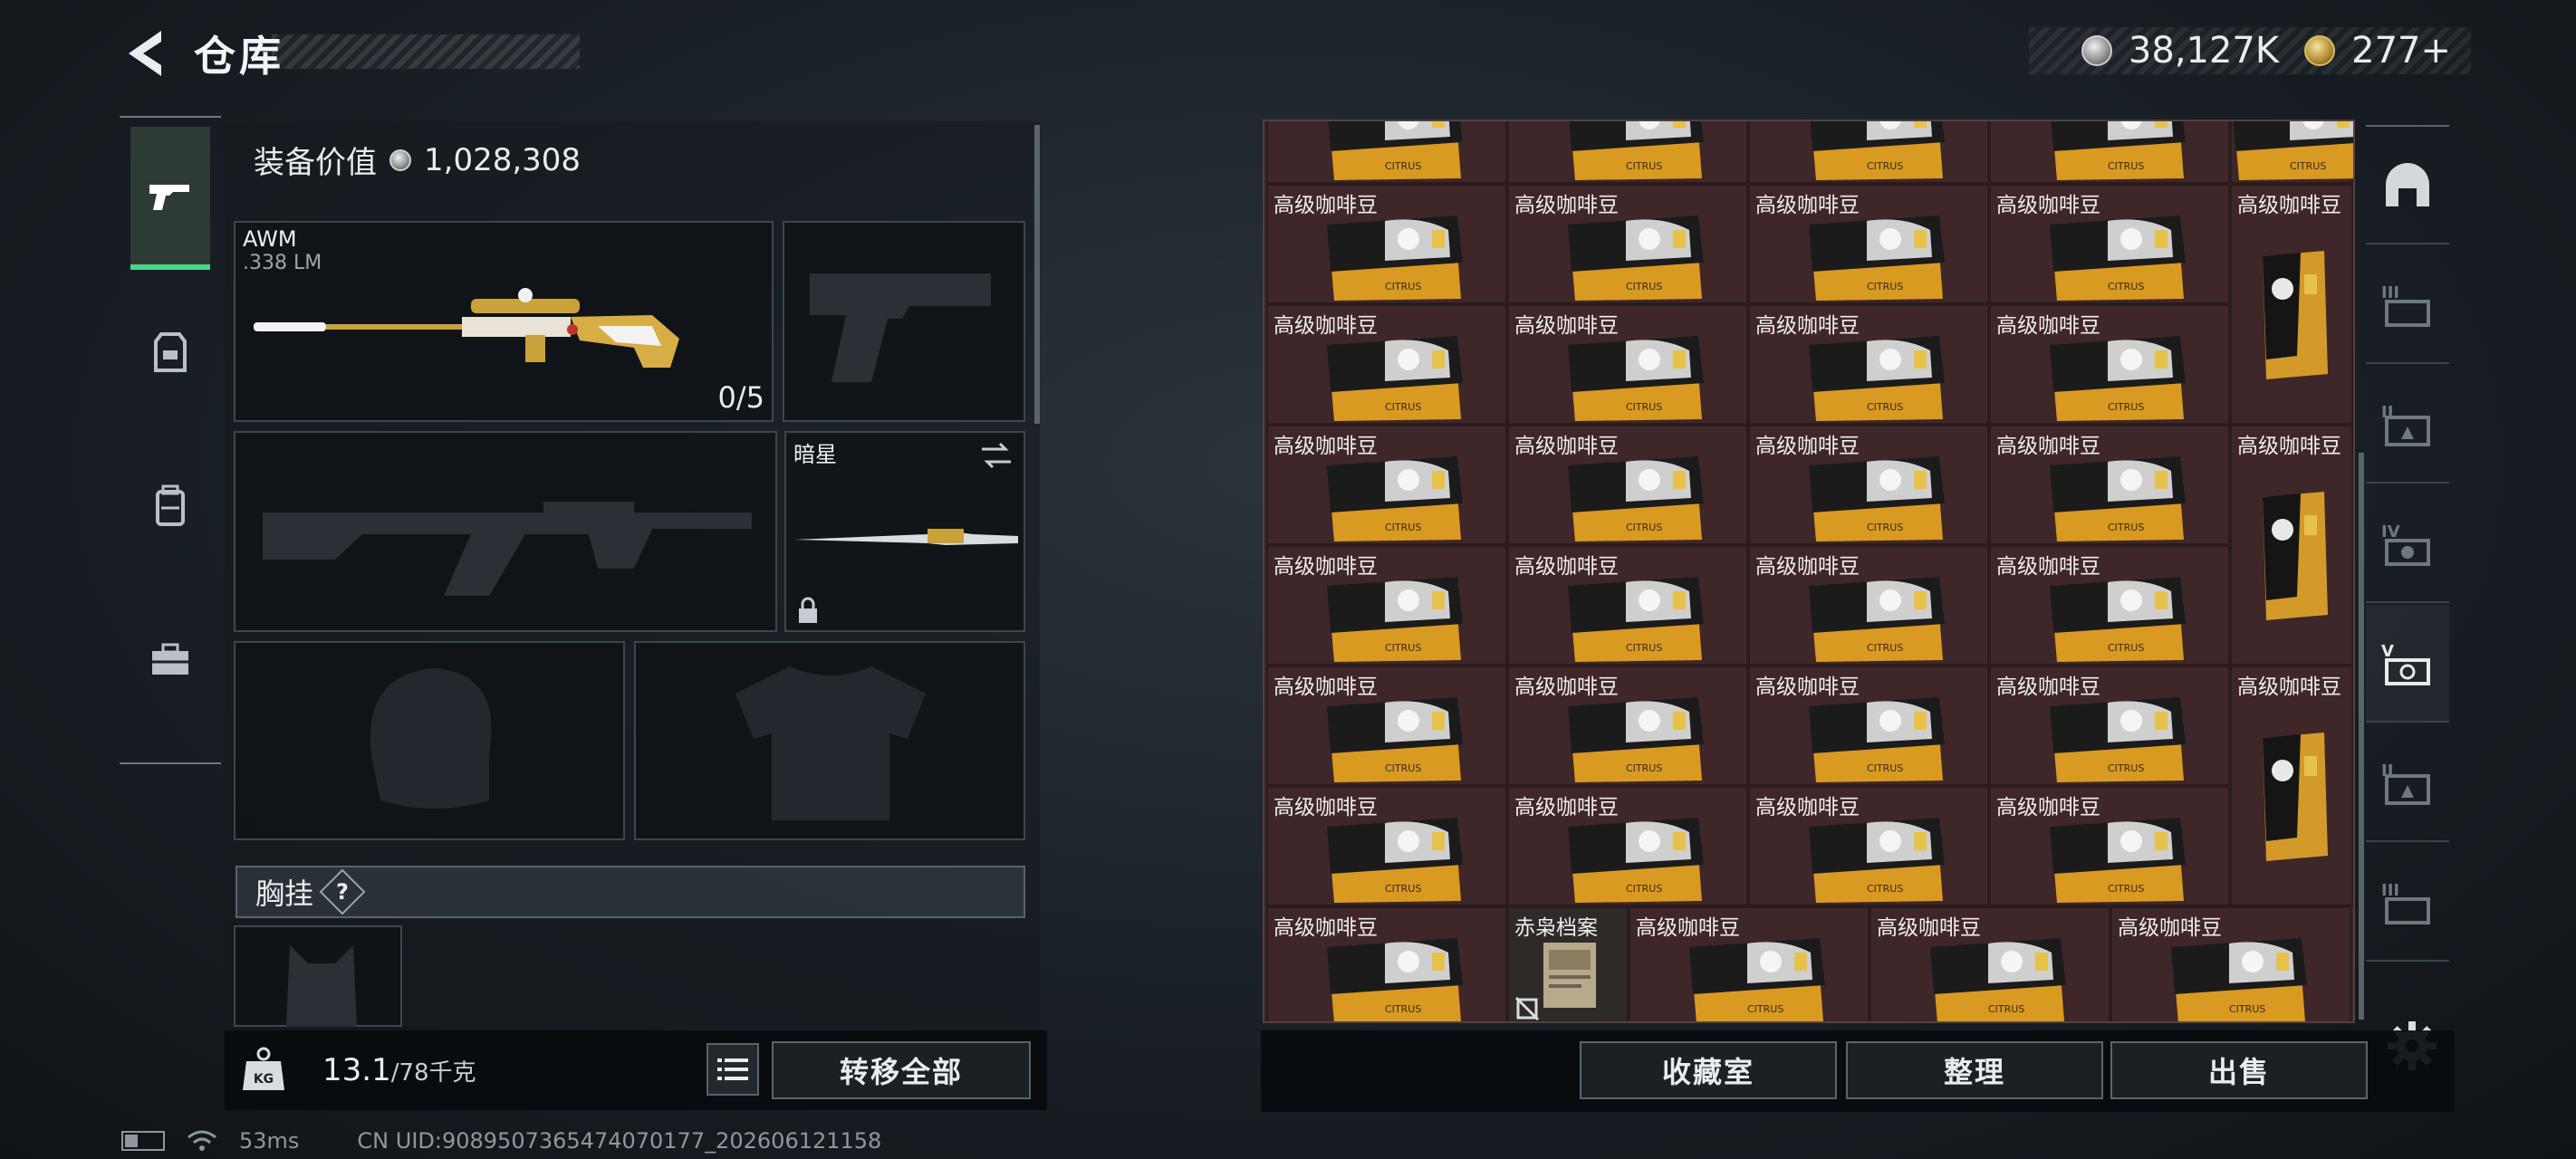 The width and height of the screenshot is (2576, 1159). What do you see at coordinates (904, 531) in the screenshot?
I see `melee-slot: 暗星` at bounding box center [904, 531].